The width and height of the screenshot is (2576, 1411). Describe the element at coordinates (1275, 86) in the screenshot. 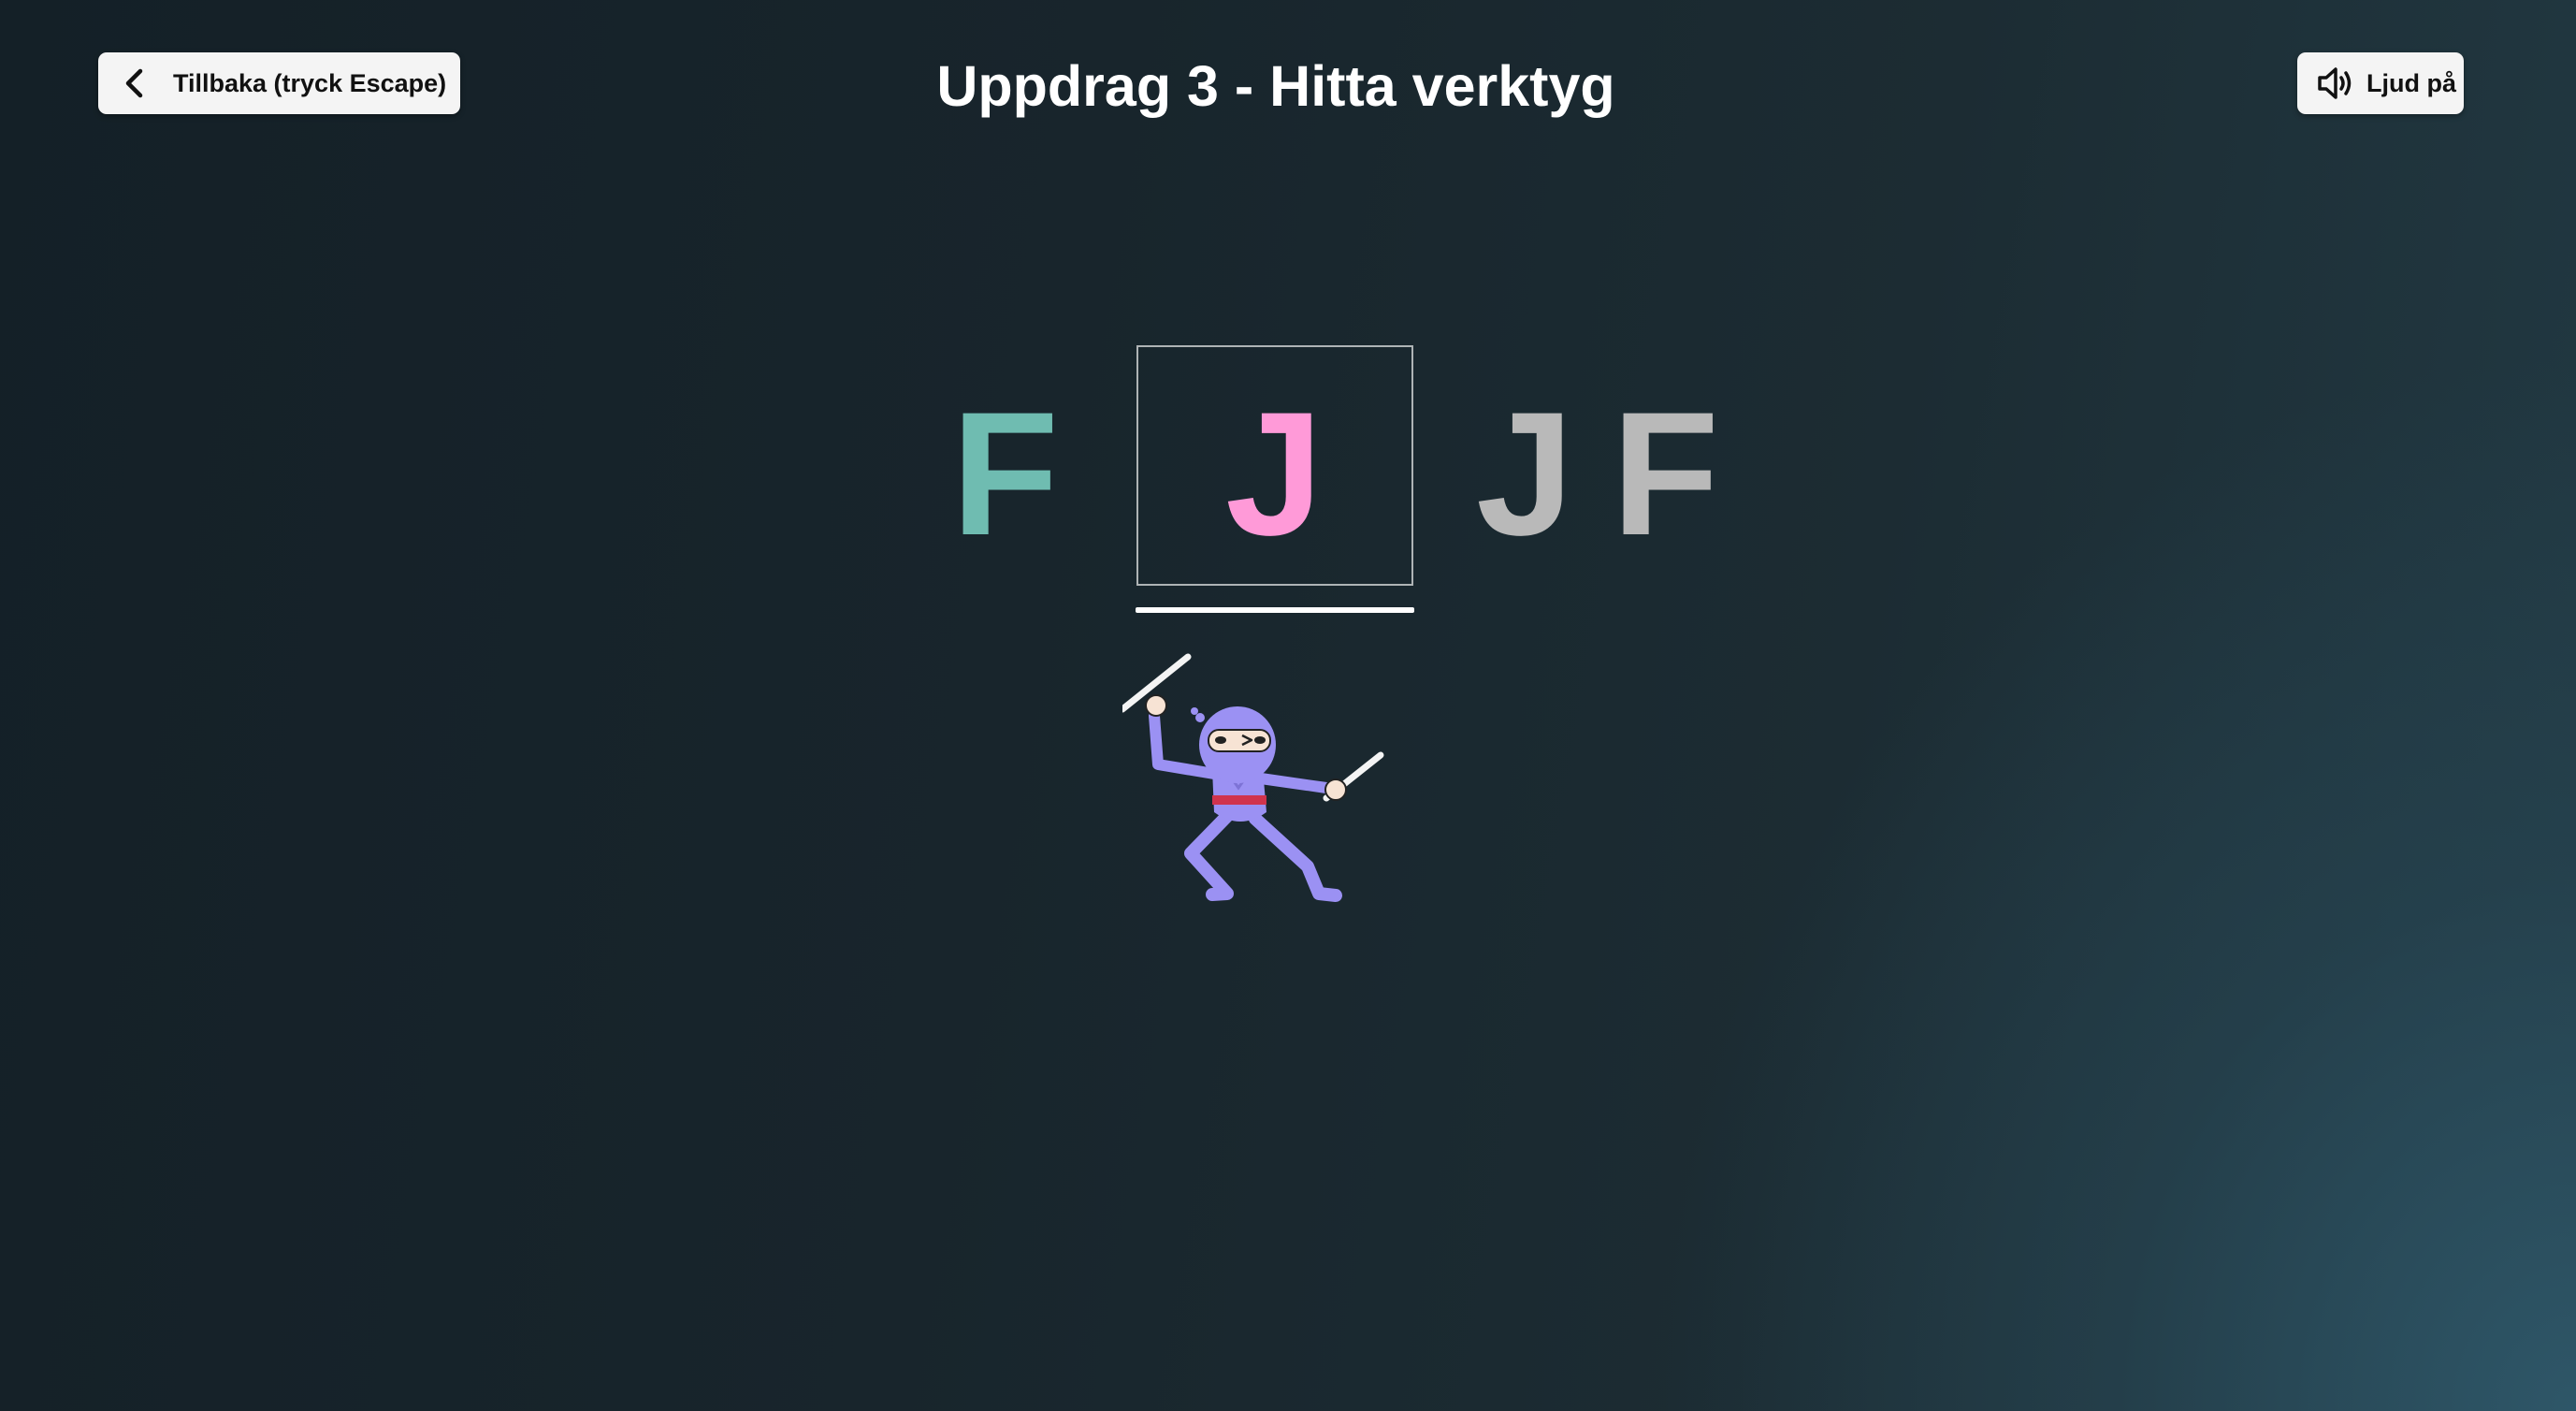

I see `page-title: Uppdrag 3 - Hitta verktyg` at that location.